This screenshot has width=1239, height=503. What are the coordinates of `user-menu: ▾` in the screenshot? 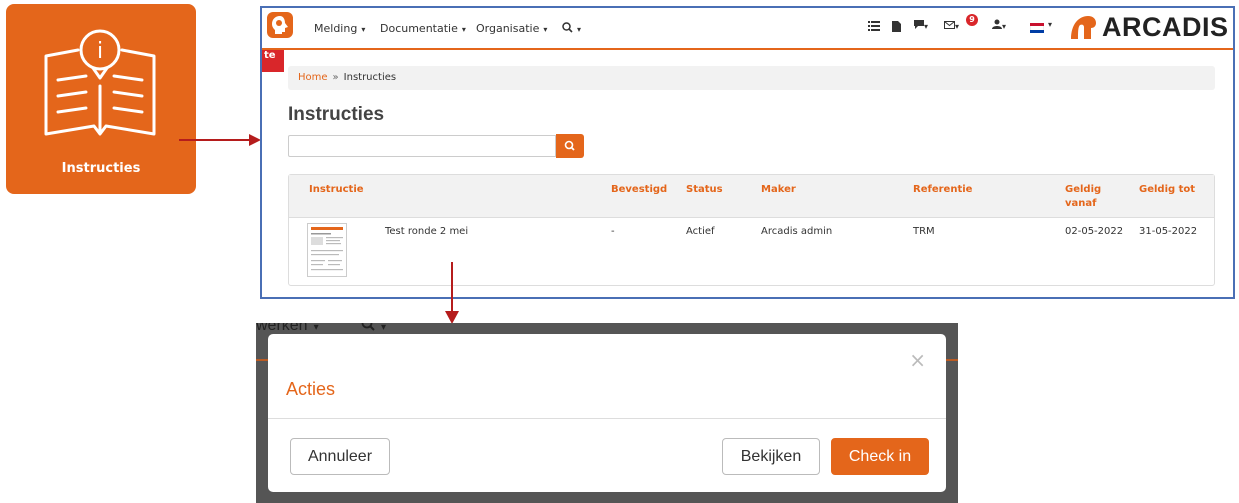 It's located at (999, 25).